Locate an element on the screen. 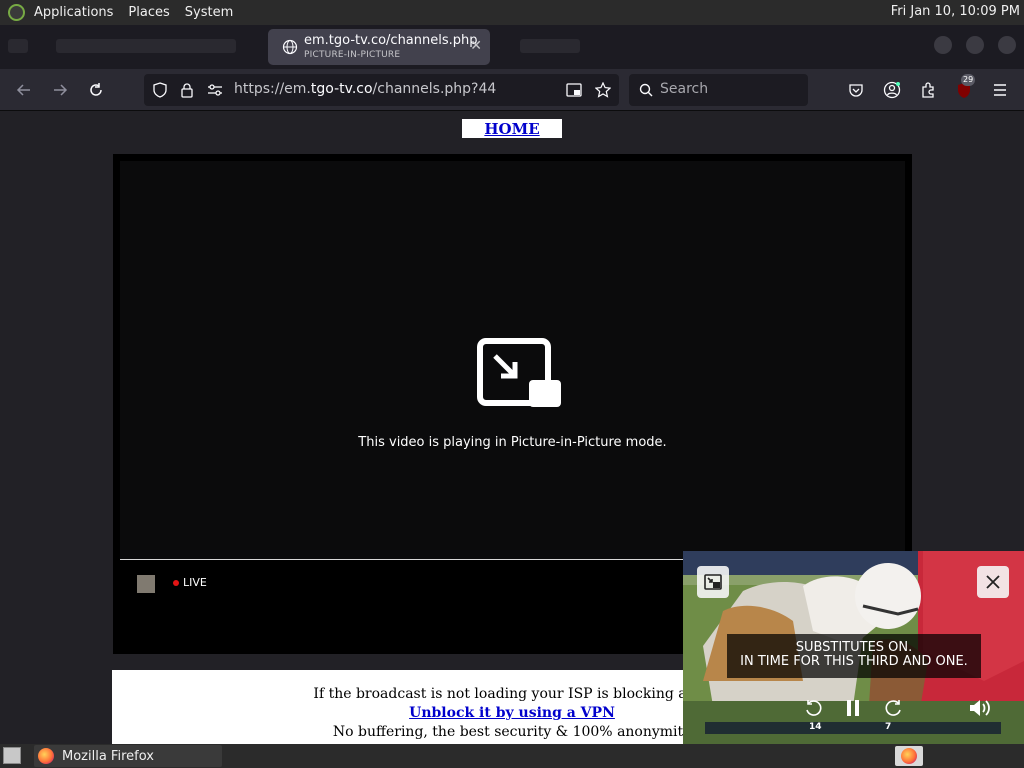  tab-close-icon: ✕ is located at coordinates (476, 46).